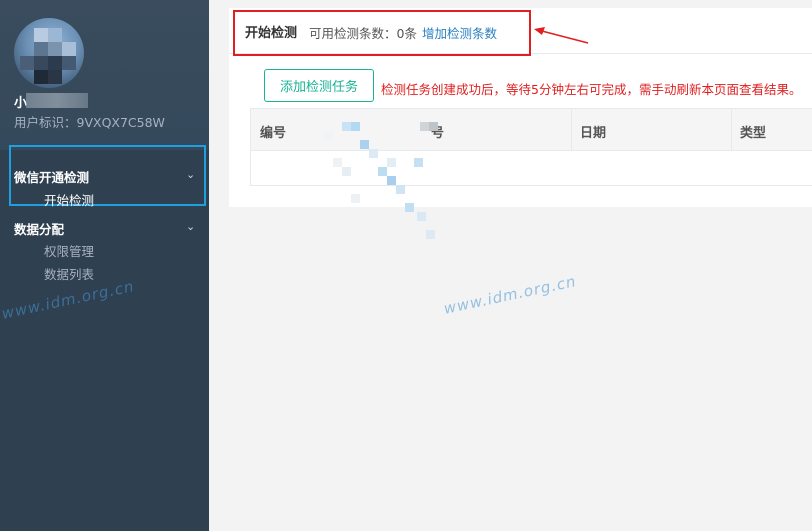 Image resolution: width=812 pixels, height=531 pixels. What do you see at coordinates (492, 226) in the screenshot?
I see `chevron-down-icon: ⌄` at bounding box center [492, 226].